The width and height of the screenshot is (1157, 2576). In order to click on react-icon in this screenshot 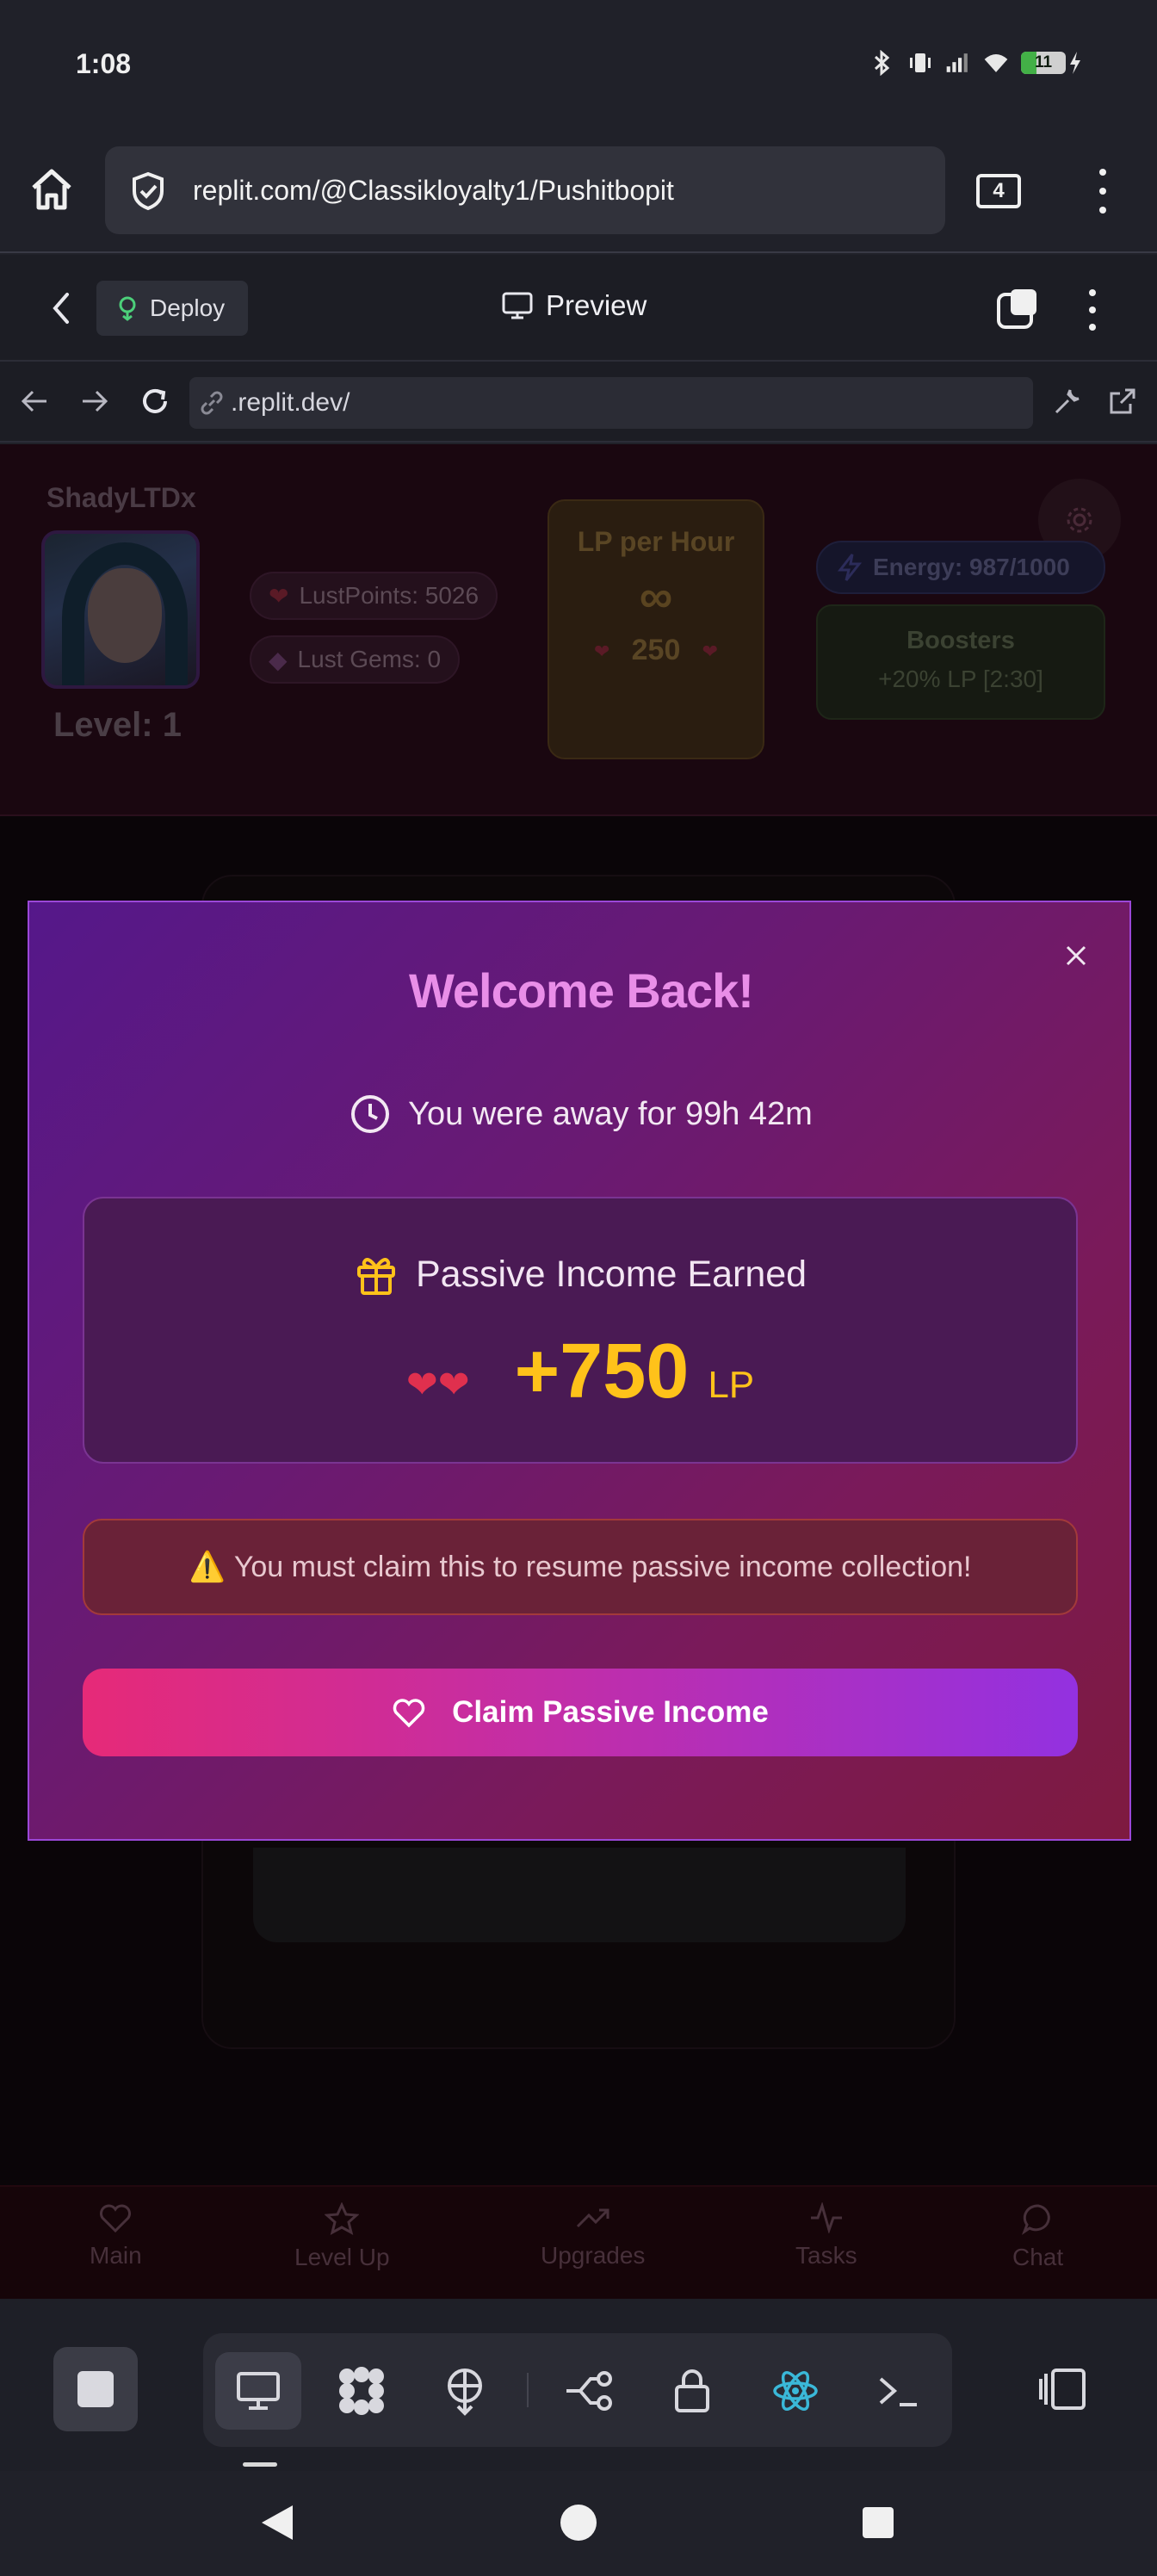, I will do `click(796, 2391)`.